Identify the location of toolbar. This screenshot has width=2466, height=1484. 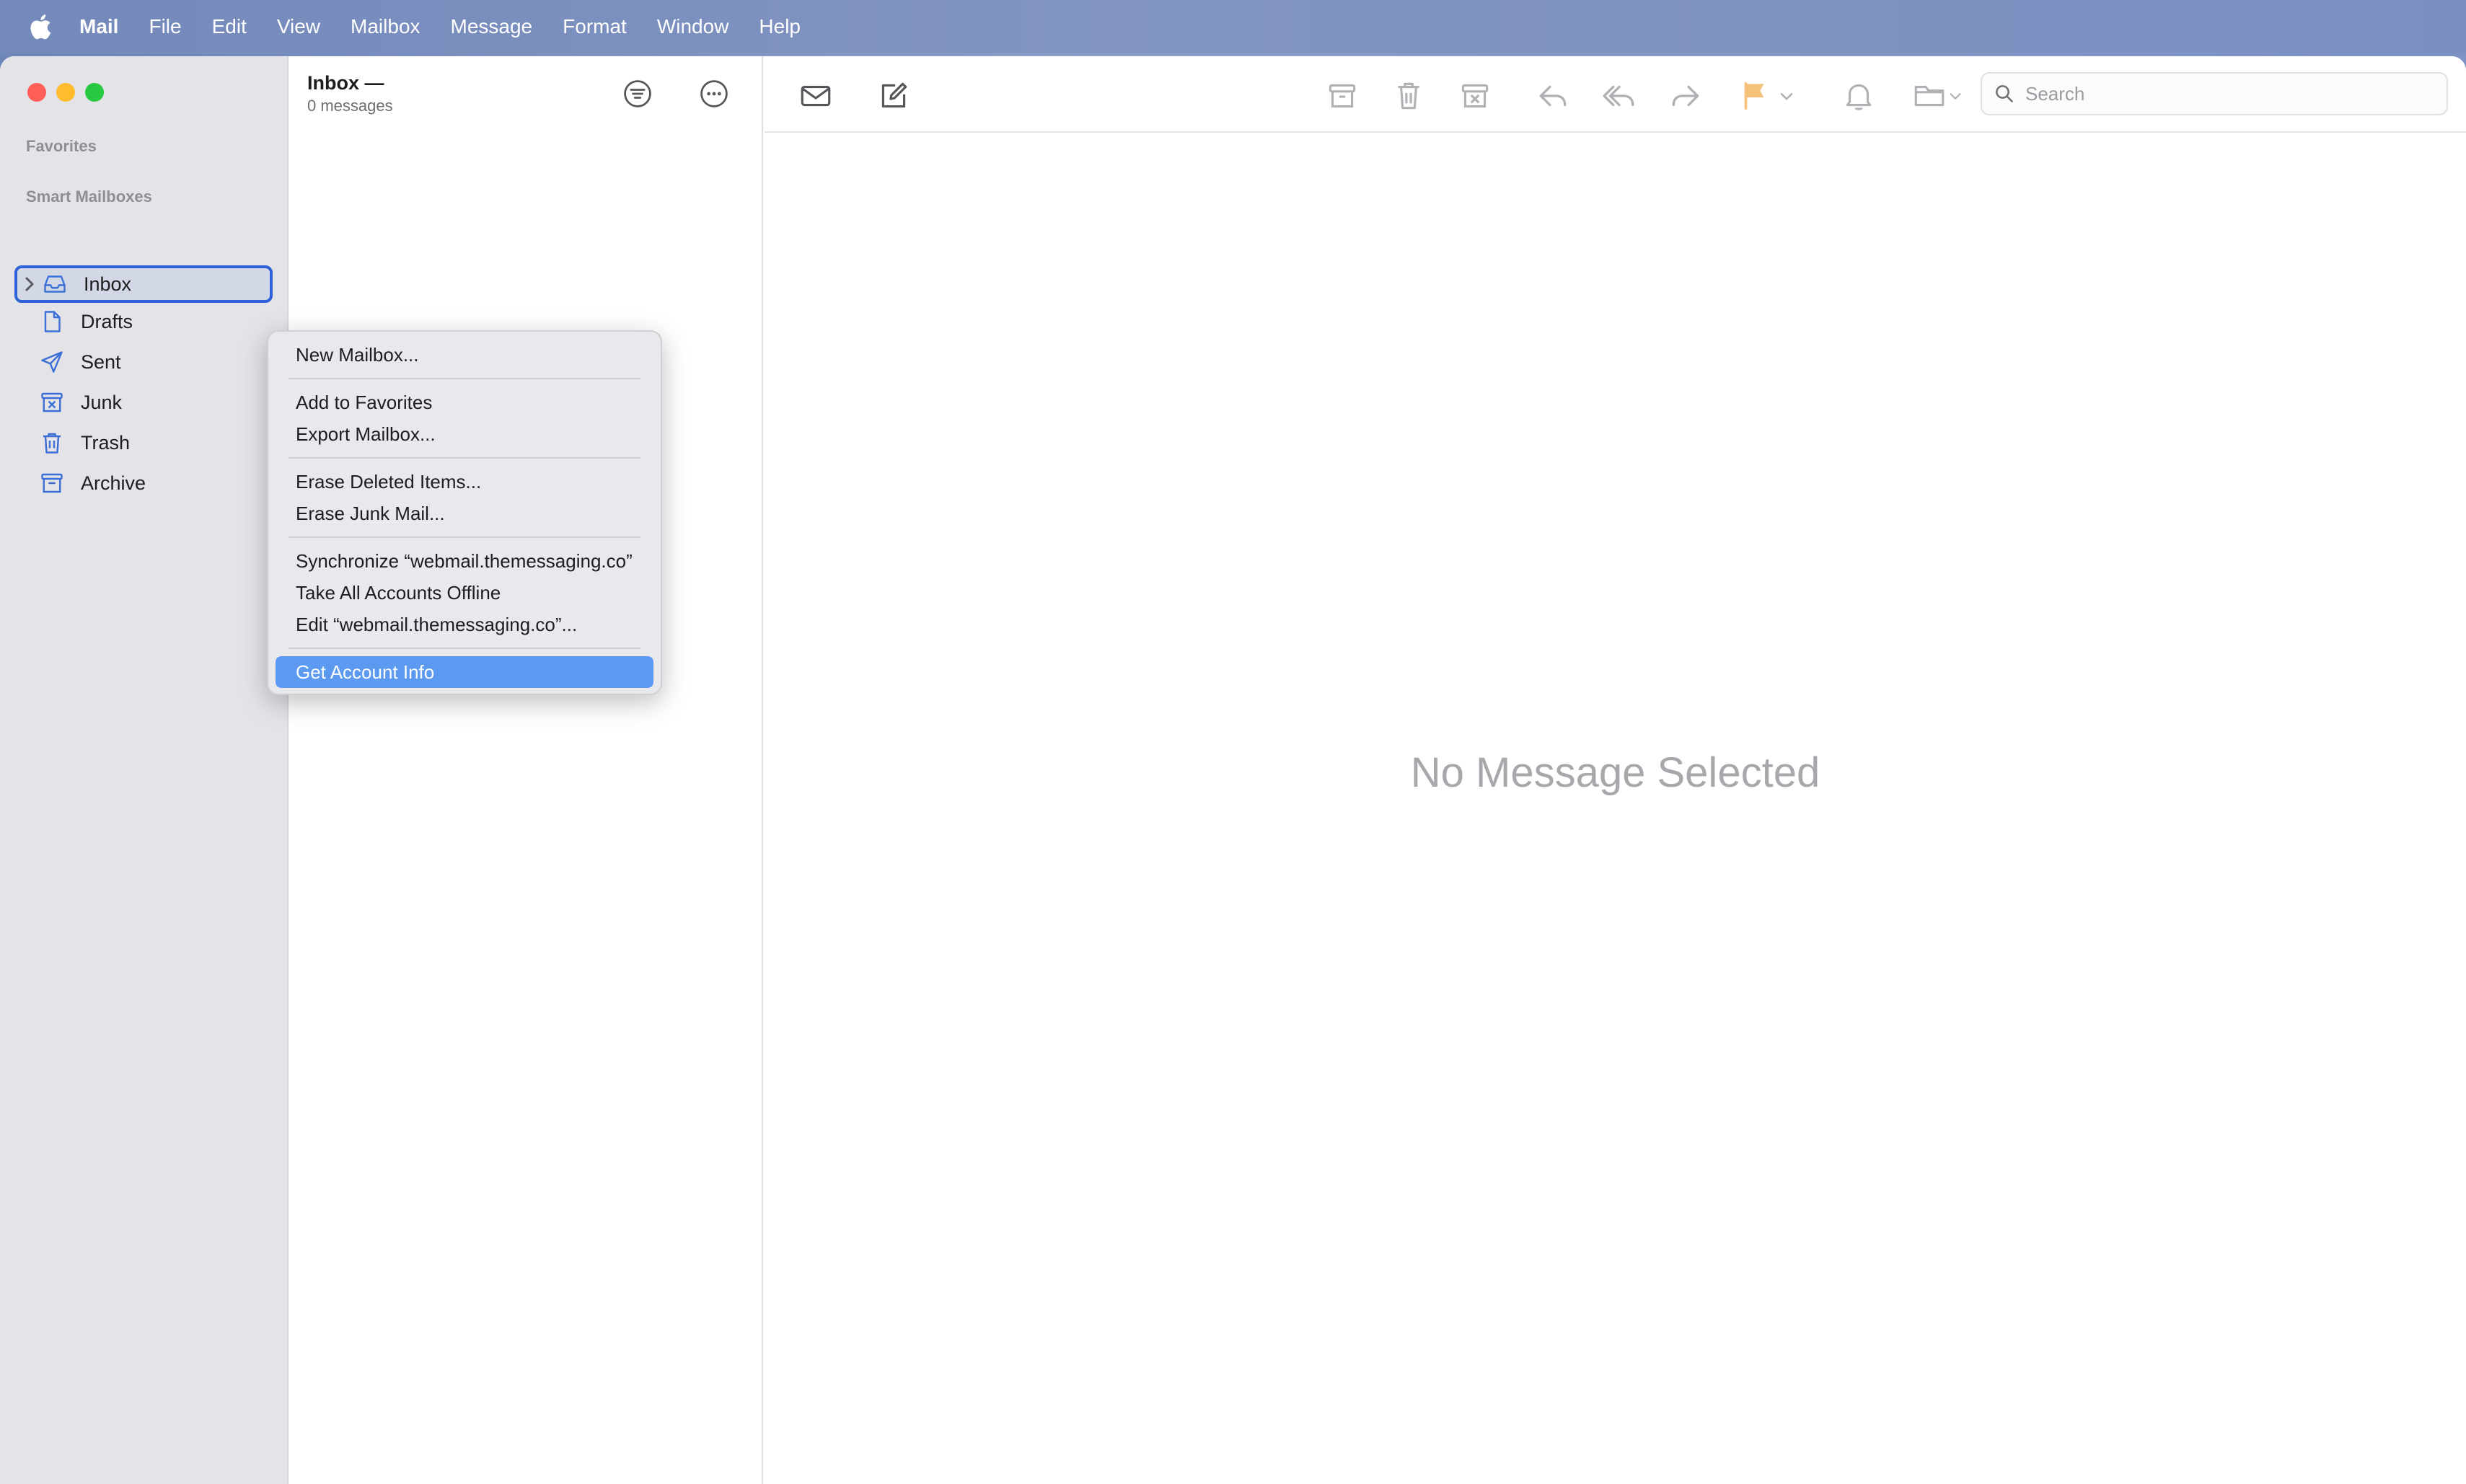
(1615, 94).